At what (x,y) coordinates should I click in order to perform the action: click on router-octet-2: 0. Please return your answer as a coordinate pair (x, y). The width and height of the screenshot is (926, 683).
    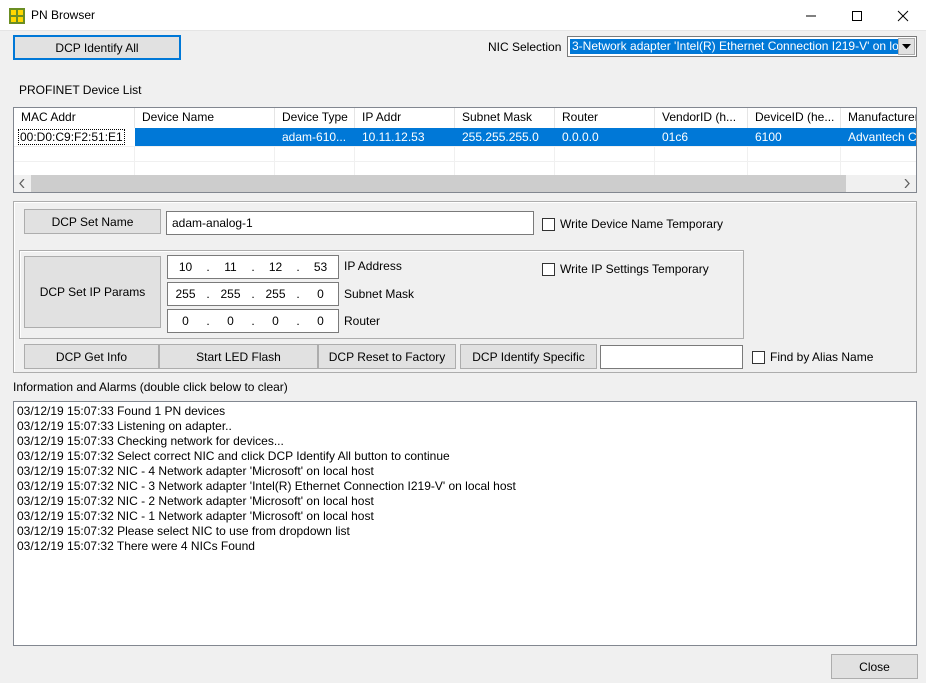
    Looking at the image, I should click on (230, 321).